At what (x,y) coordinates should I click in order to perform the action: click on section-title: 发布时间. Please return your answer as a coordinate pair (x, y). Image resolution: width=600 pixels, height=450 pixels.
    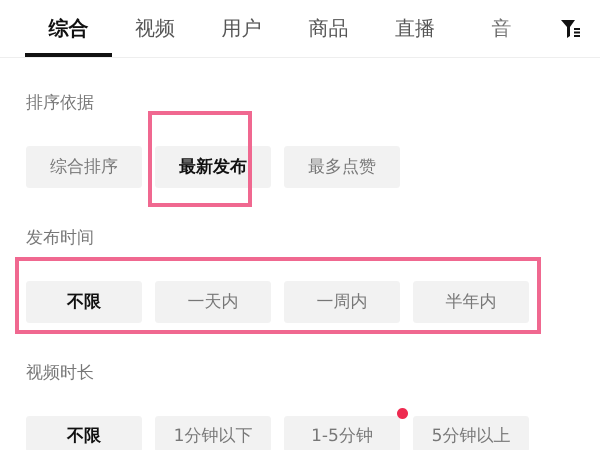
    Looking at the image, I should click on (60, 238).